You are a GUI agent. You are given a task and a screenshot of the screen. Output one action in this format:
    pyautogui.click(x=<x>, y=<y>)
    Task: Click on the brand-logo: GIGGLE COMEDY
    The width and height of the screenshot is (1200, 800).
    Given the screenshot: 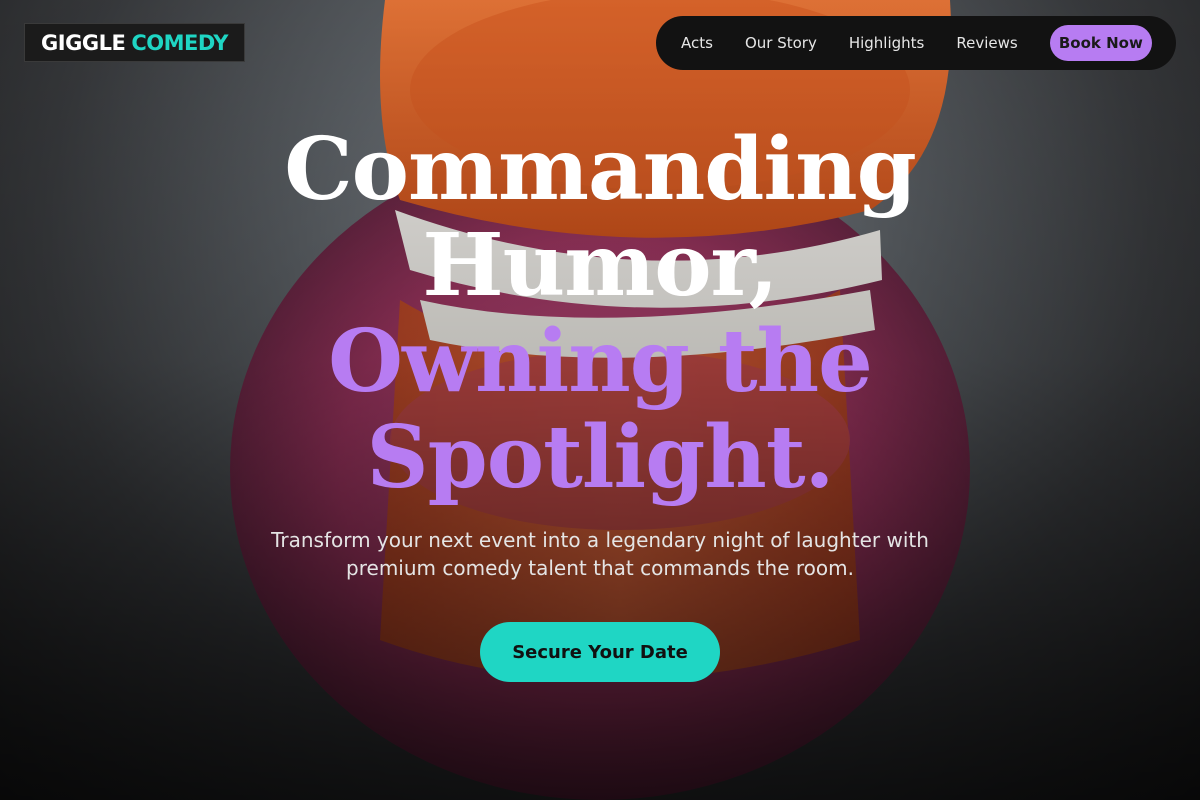 What is the action you would take?
    pyautogui.click(x=134, y=42)
    